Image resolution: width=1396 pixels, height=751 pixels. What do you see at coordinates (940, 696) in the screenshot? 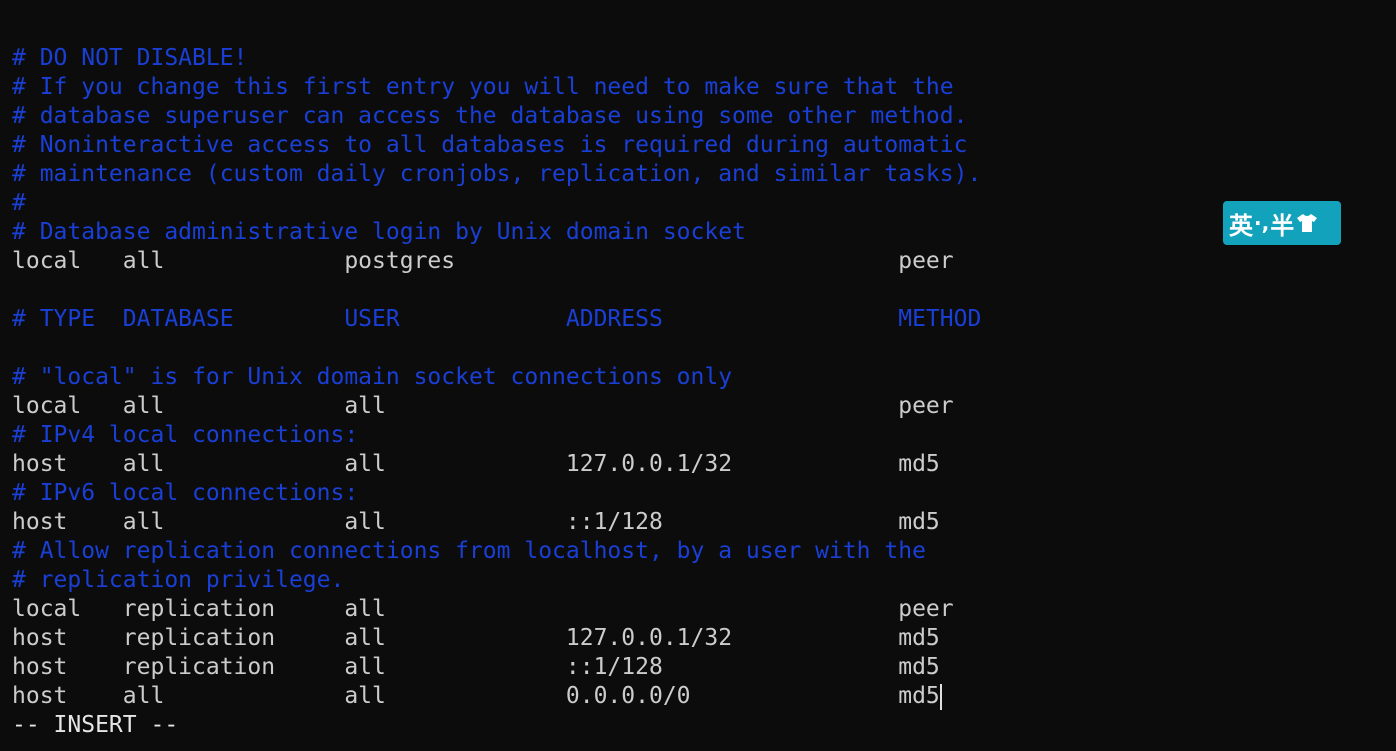
I see `text-cursor` at bounding box center [940, 696].